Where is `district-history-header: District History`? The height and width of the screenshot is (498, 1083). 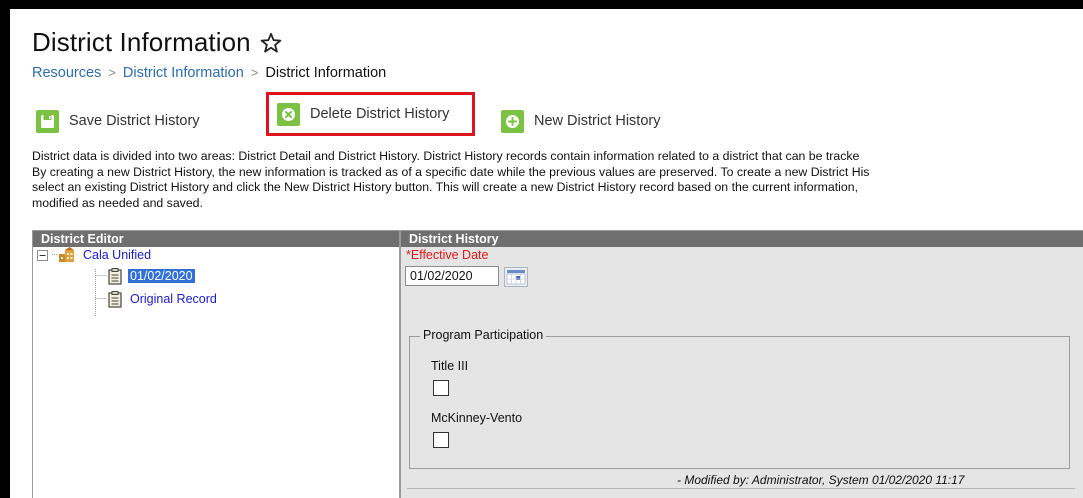 district-history-header: District History is located at coordinates (742, 239).